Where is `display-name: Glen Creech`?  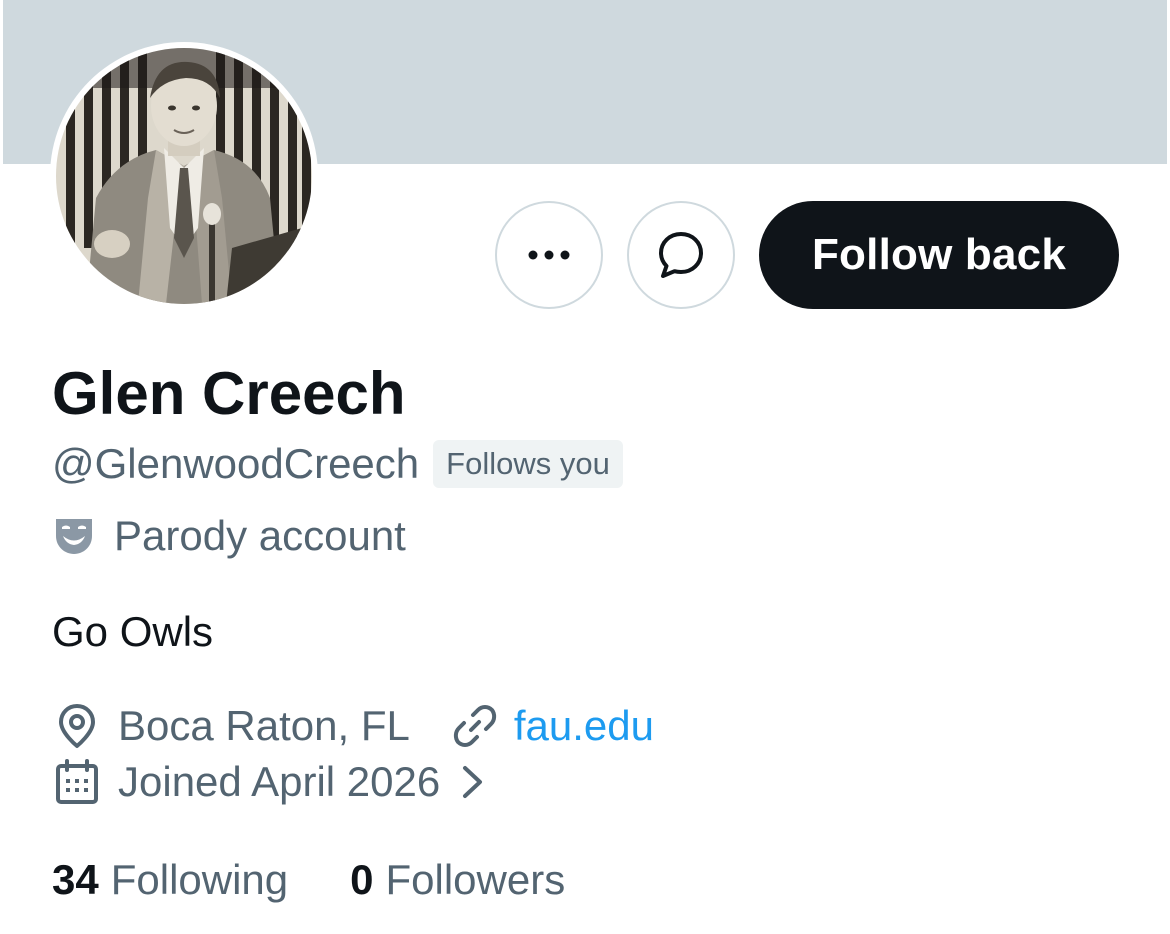 display-name: Glen Creech is located at coordinates (229, 393).